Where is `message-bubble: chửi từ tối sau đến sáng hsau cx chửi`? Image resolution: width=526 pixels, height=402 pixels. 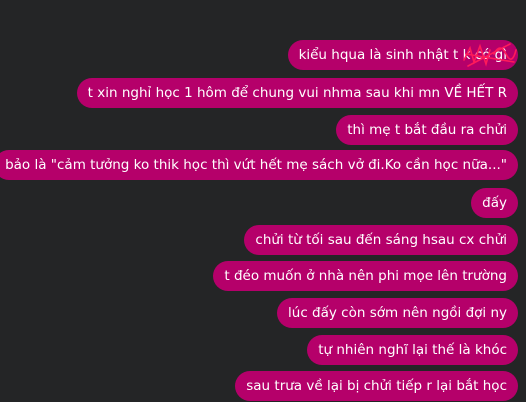
message-bubble: chửi từ tối sau đến sáng hsau cx chửi is located at coordinates (381, 240).